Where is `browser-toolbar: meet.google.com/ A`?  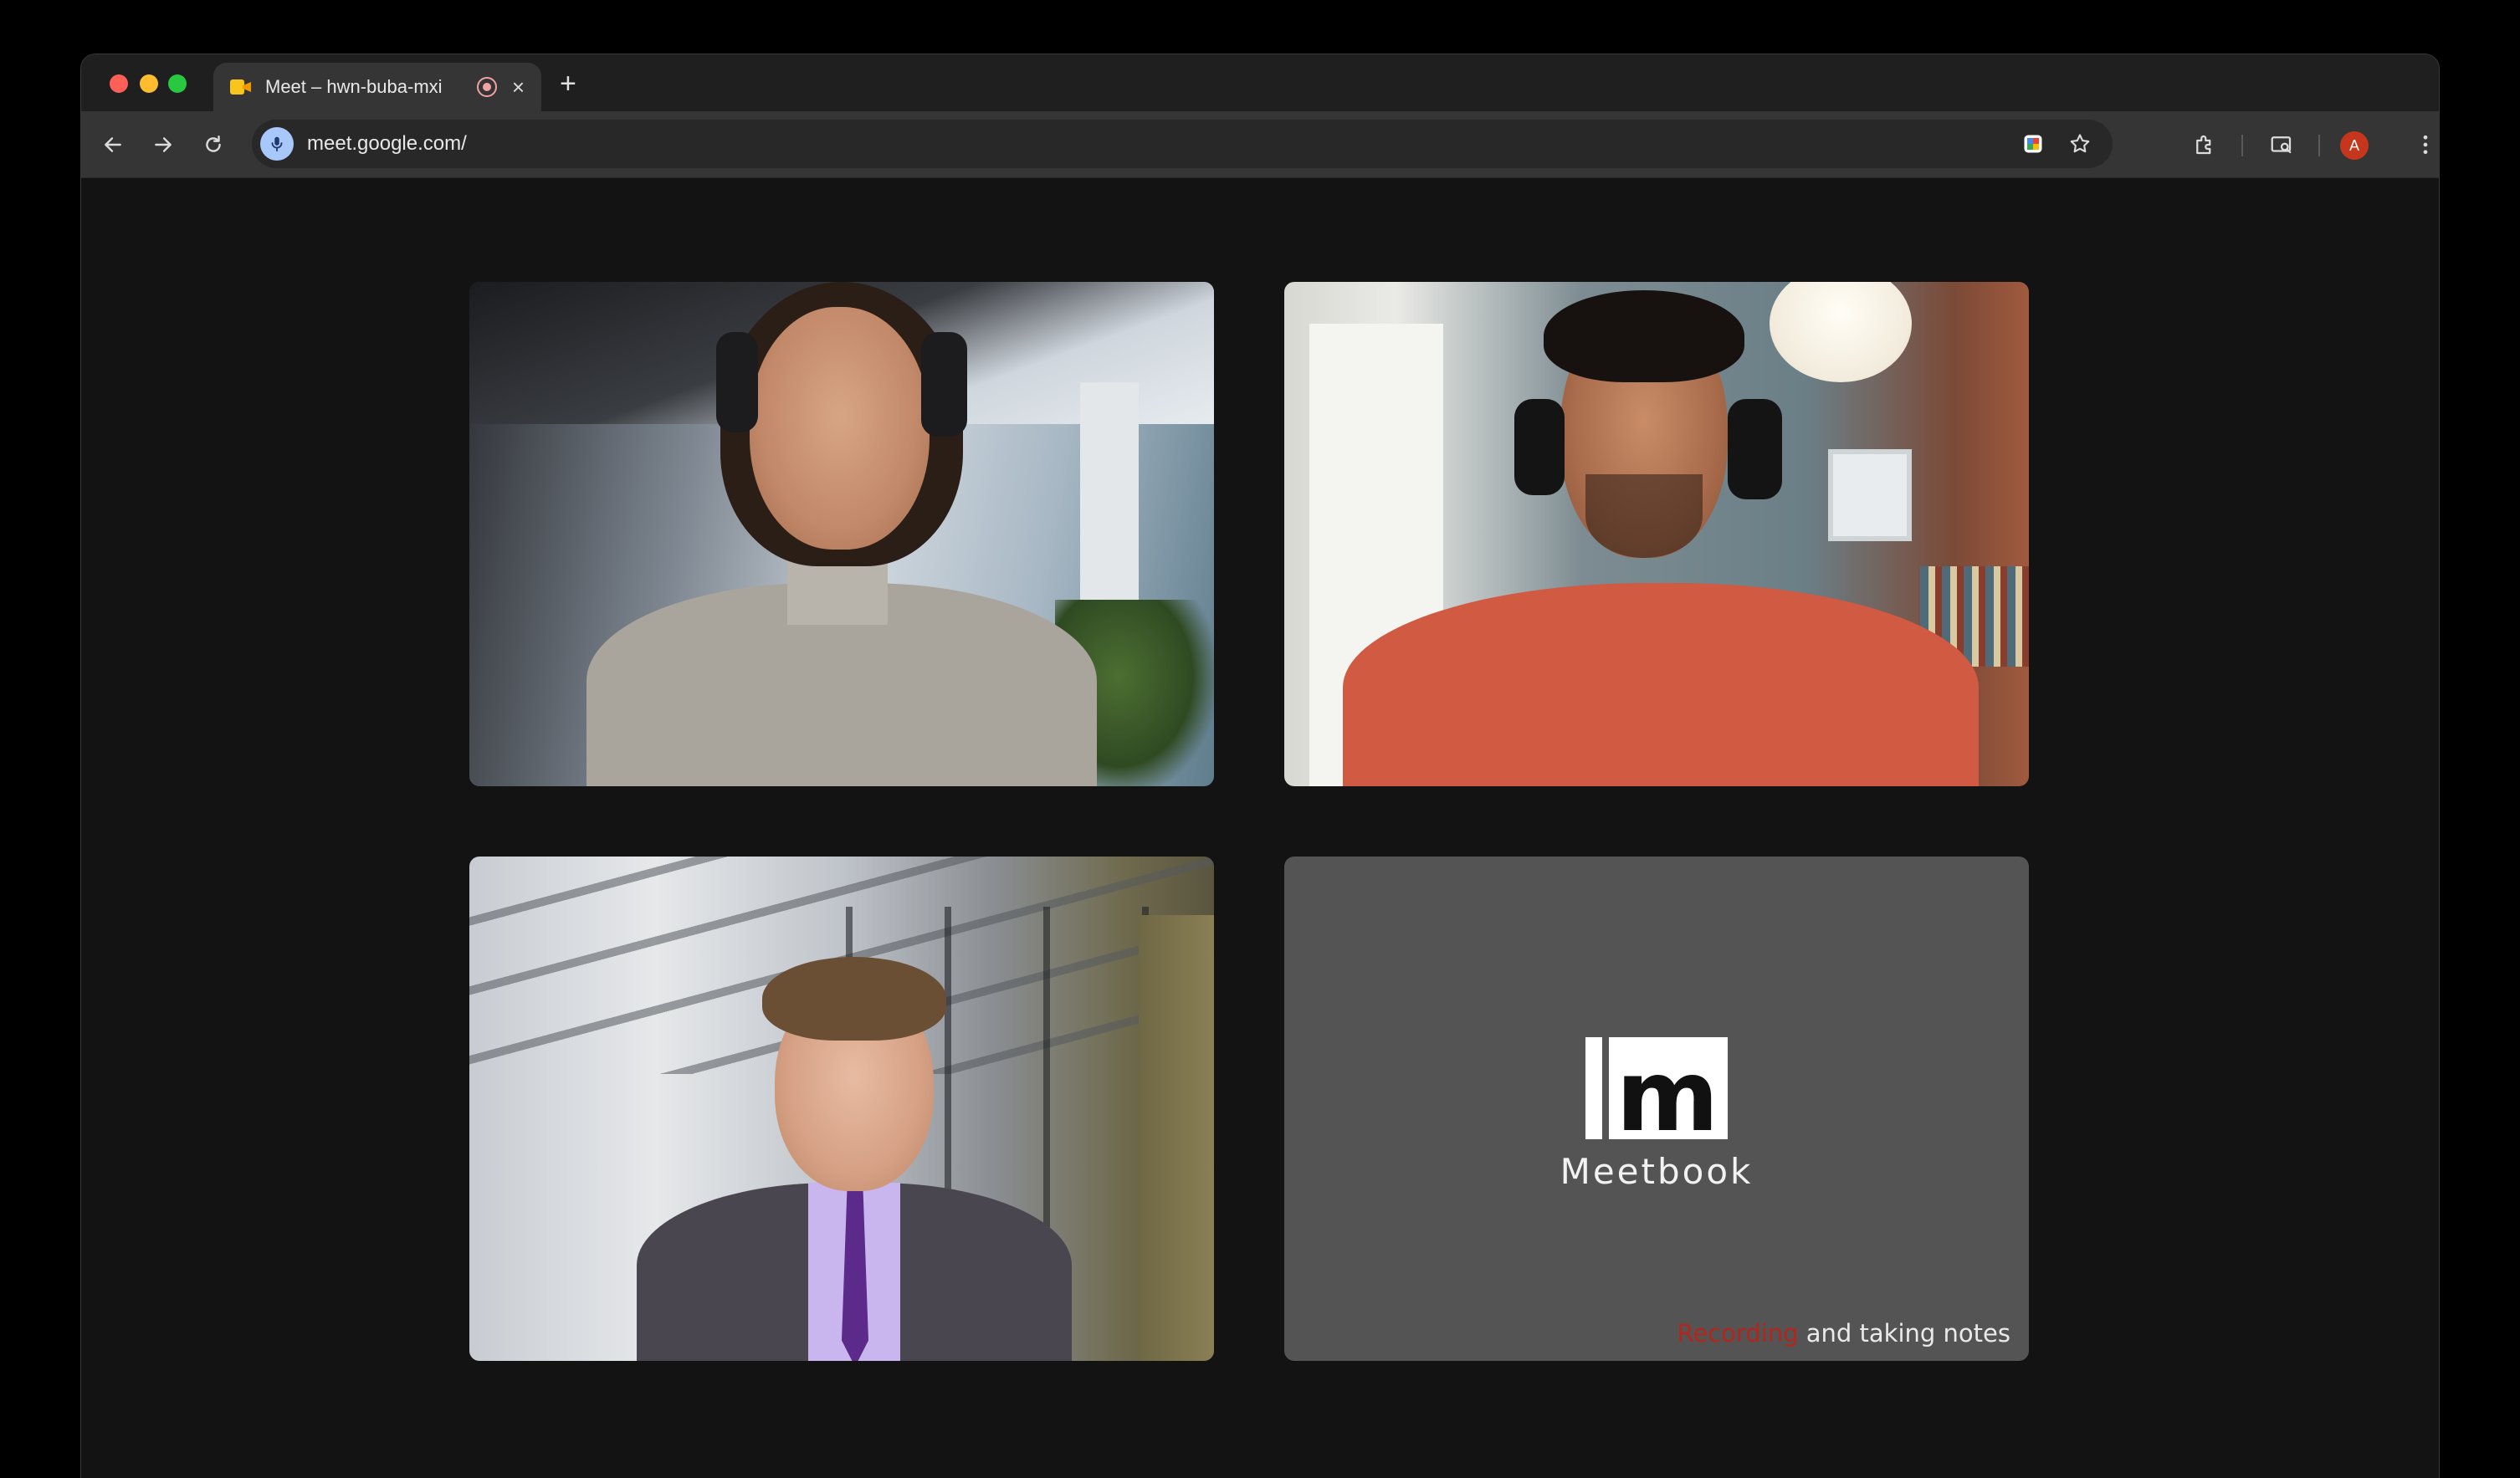
browser-toolbar: meet.google.com/ A is located at coordinates (1260, 144).